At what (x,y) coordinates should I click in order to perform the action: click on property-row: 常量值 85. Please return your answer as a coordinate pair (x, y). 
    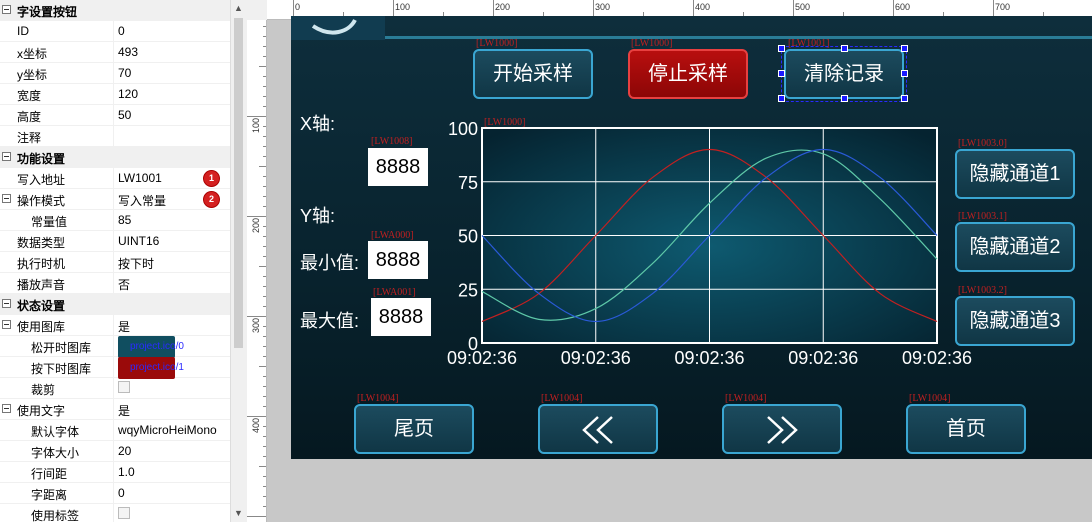
    Looking at the image, I should click on (115, 220).